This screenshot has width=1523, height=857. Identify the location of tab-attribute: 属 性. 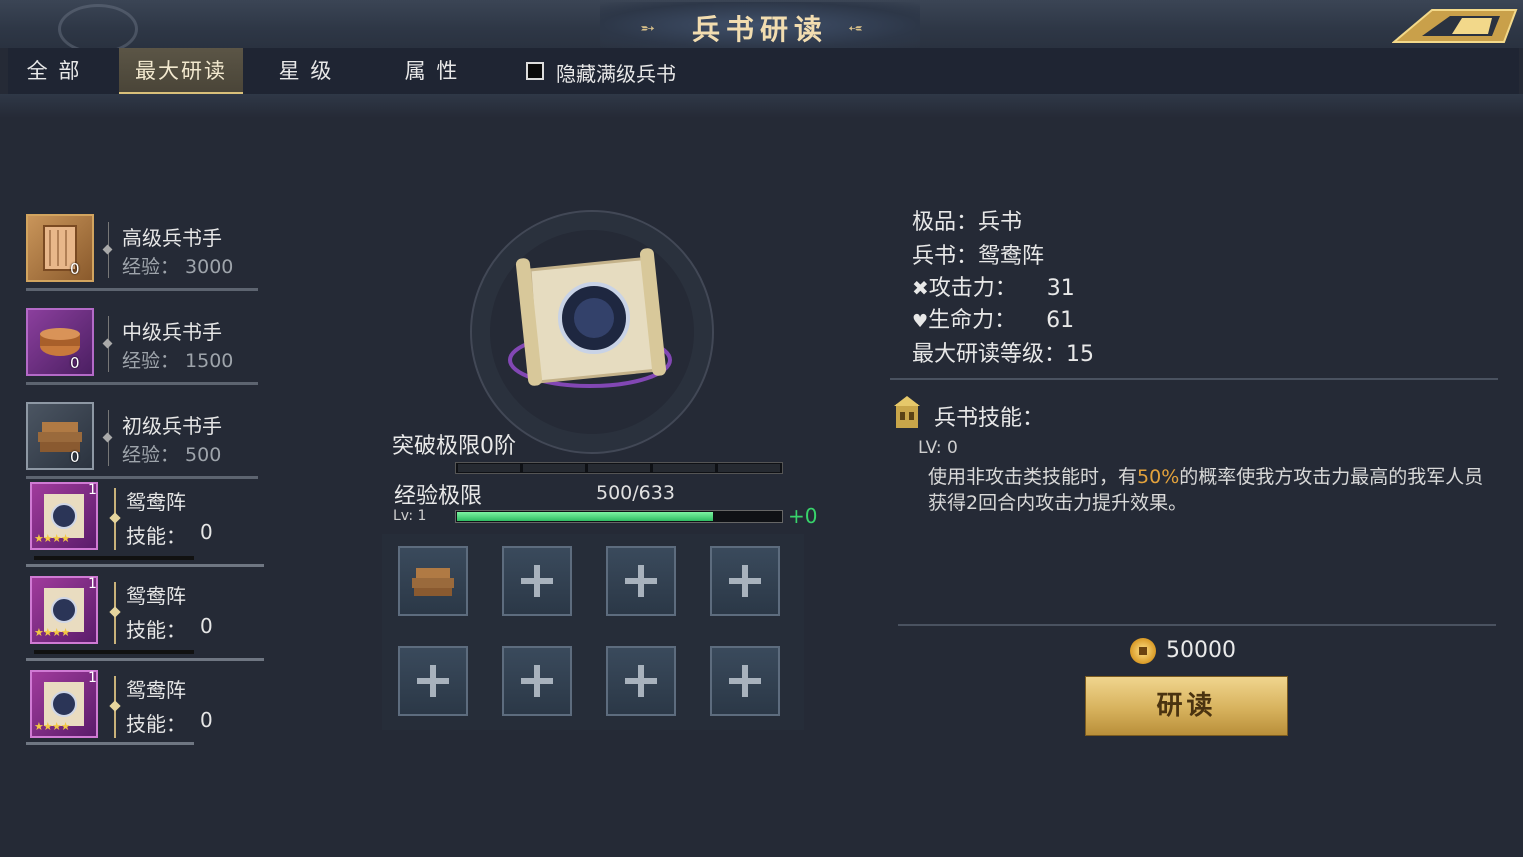
(432, 70).